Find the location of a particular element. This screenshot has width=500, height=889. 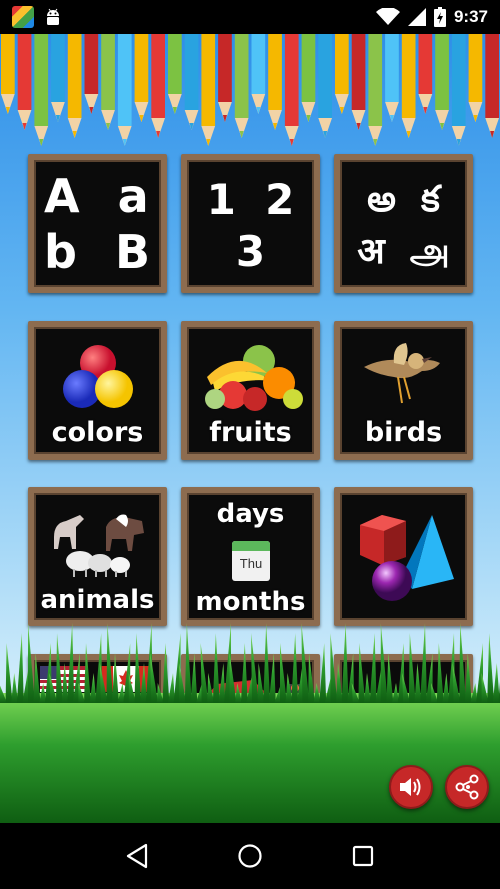

tile-days-months: days Thu months is located at coordinates (250, 556).